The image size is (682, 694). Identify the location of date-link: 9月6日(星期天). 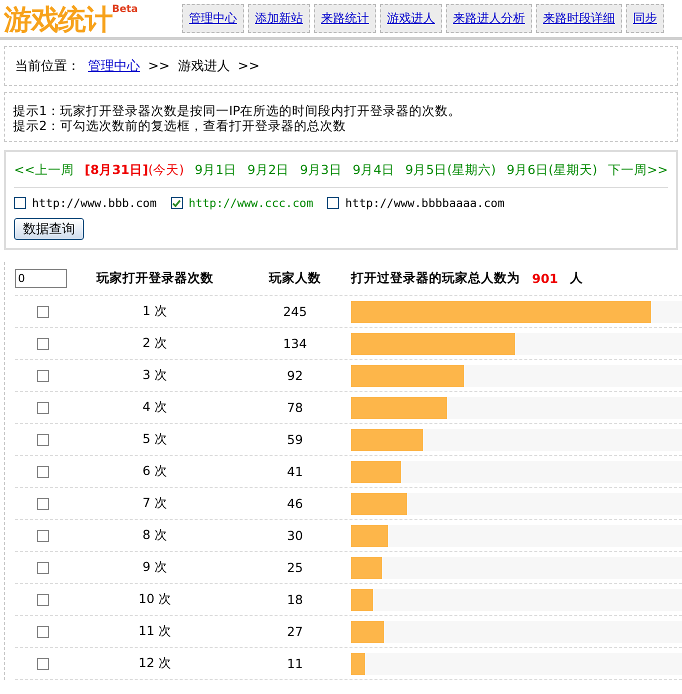
(552, 170).